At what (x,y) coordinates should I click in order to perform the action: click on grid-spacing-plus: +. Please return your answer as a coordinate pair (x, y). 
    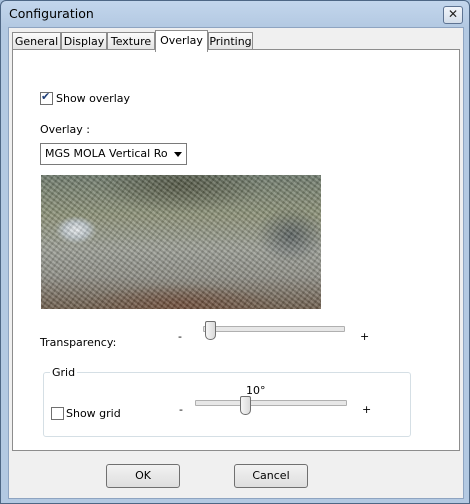
    Looking at the image, I should click on (367, 409).